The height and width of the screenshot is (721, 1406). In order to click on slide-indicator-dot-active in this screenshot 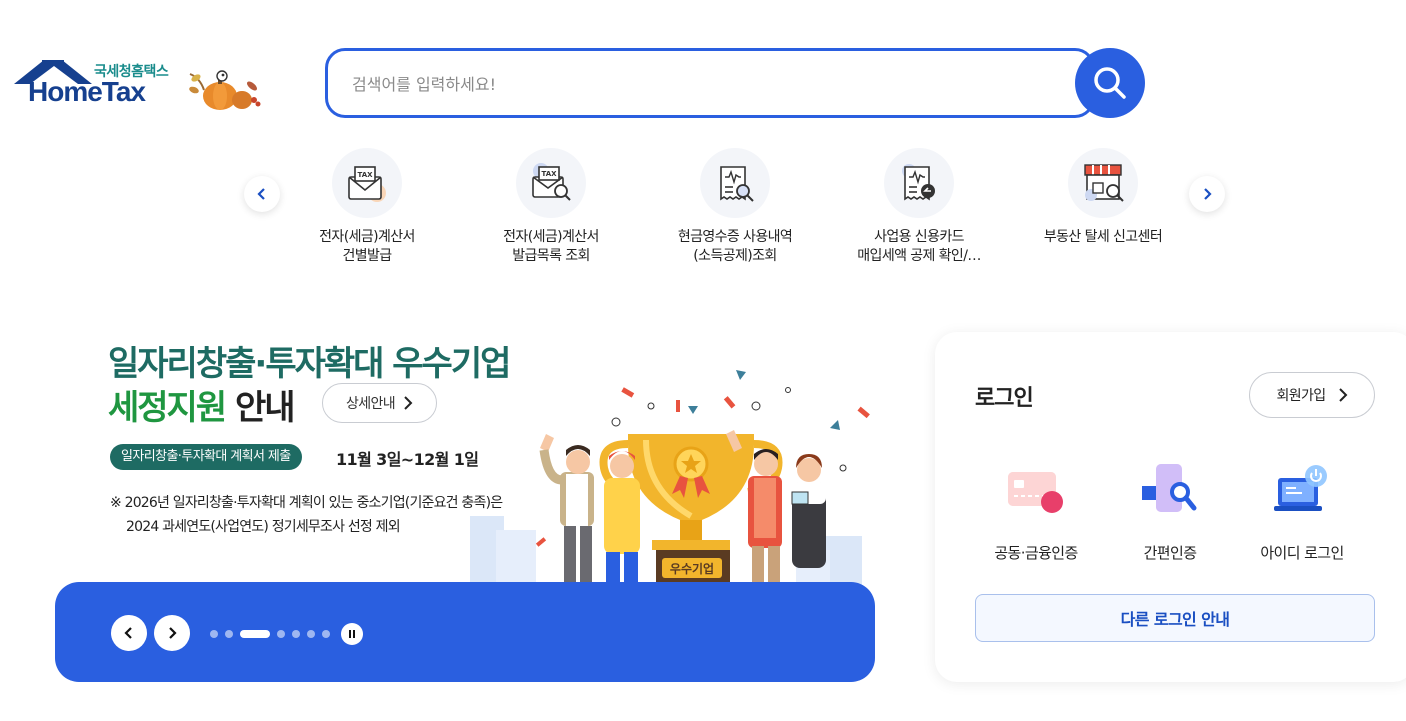, I will do `click(255, 634)`.